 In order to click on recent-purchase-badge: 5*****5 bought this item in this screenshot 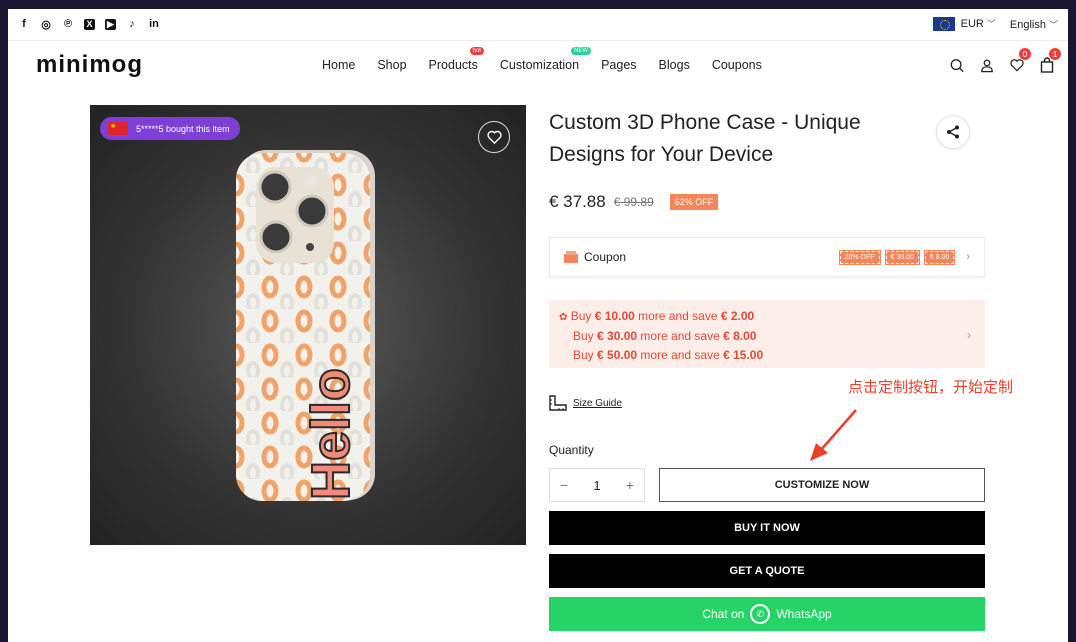, I will do `click(170, 128)`.